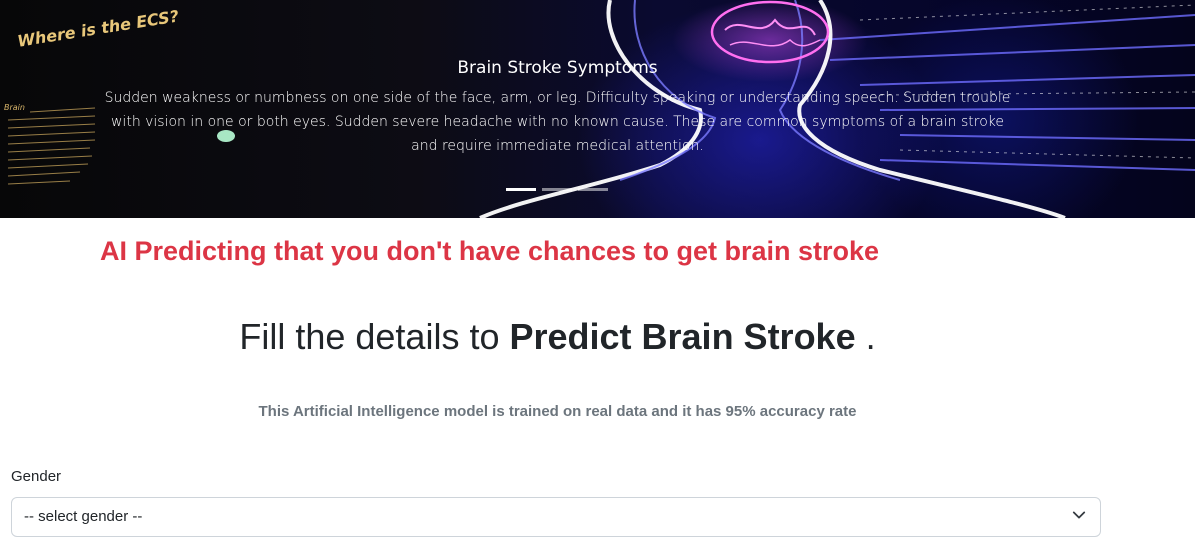  I want to click on gender-label: Gender, so click(36, 476).